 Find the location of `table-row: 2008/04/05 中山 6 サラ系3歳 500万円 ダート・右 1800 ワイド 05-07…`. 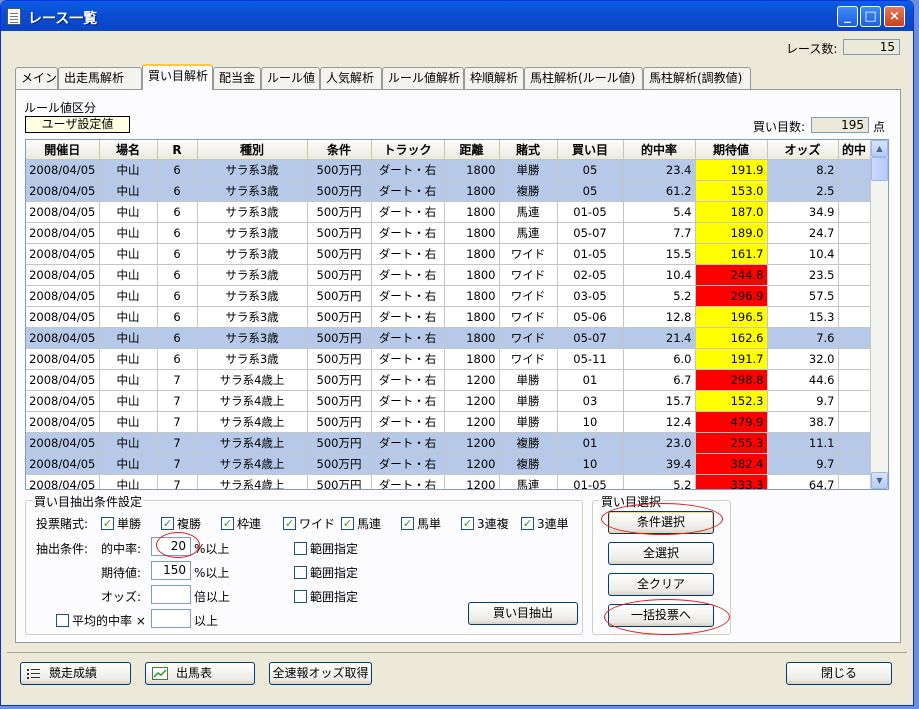

table-row: 2008/04/05 中山 6 サラ系3歳 500万円 ダート・右 1800 ワイド 05-07… is located at coordinates (448, 338).